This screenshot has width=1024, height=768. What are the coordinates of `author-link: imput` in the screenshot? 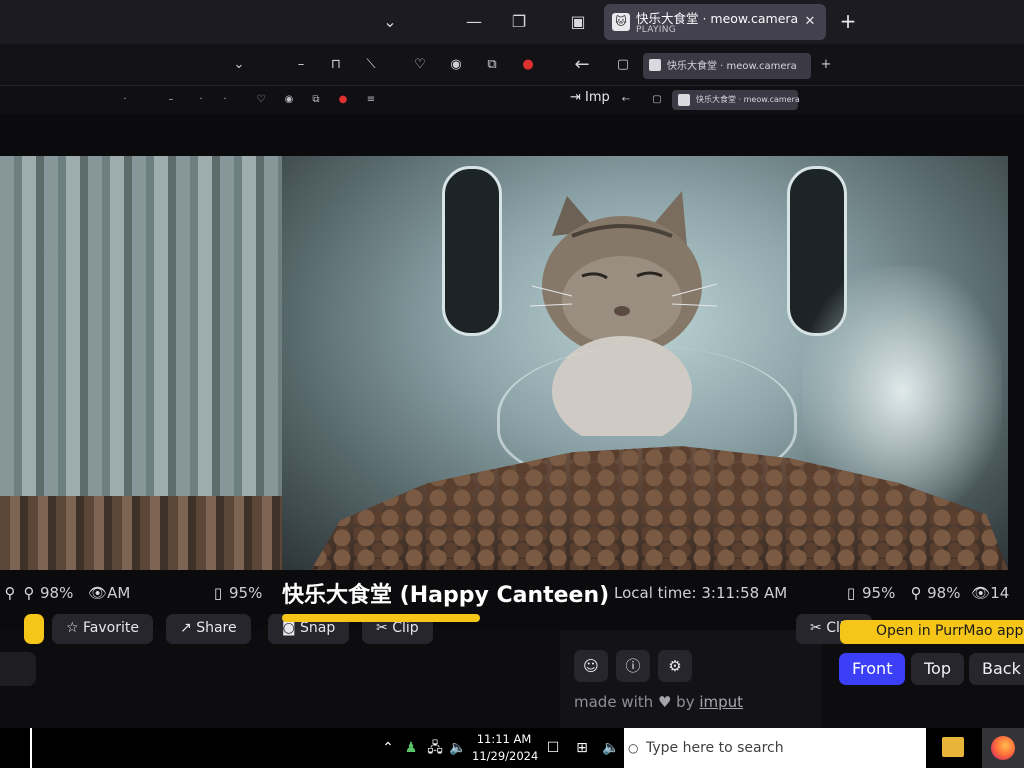 It's located at (721, 702).